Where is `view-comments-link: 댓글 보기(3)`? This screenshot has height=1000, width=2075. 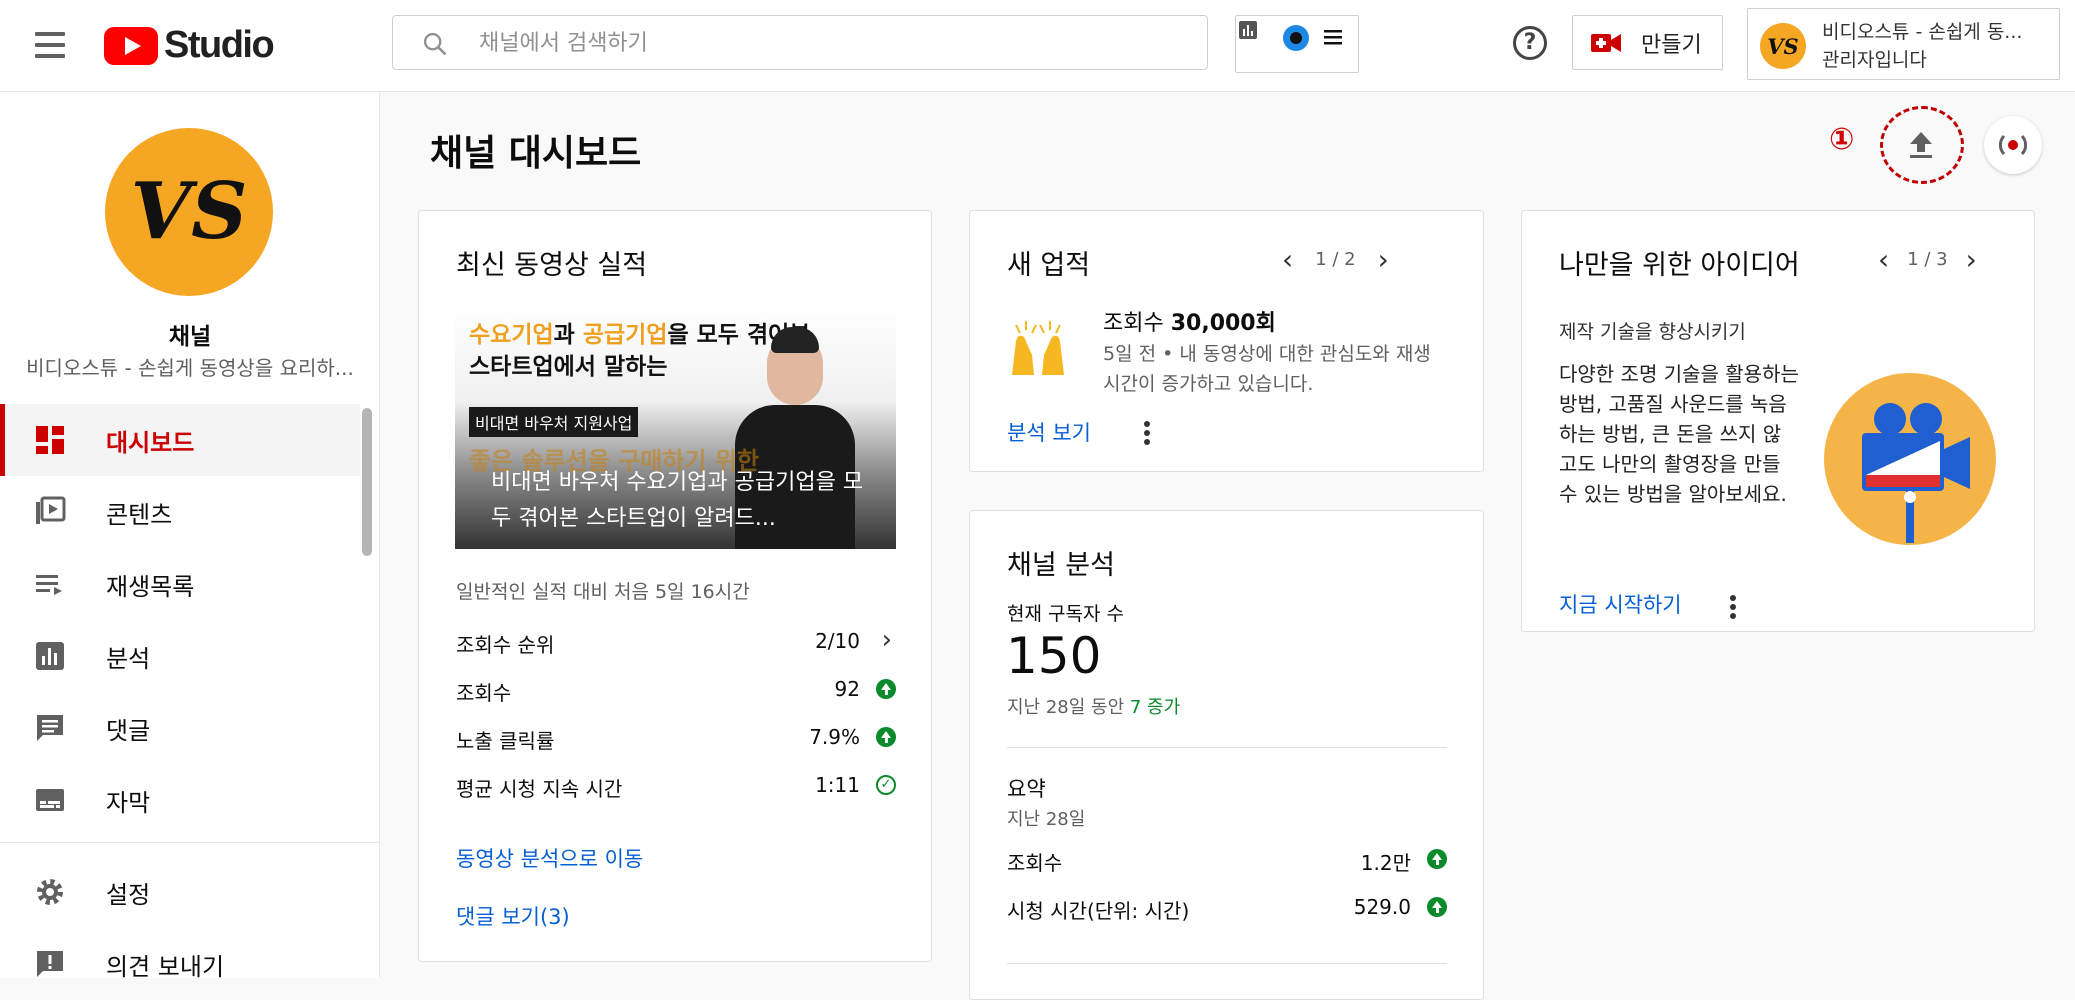
view-comments-link: 댓글 보기(3) is located at coordinates (513, 916).